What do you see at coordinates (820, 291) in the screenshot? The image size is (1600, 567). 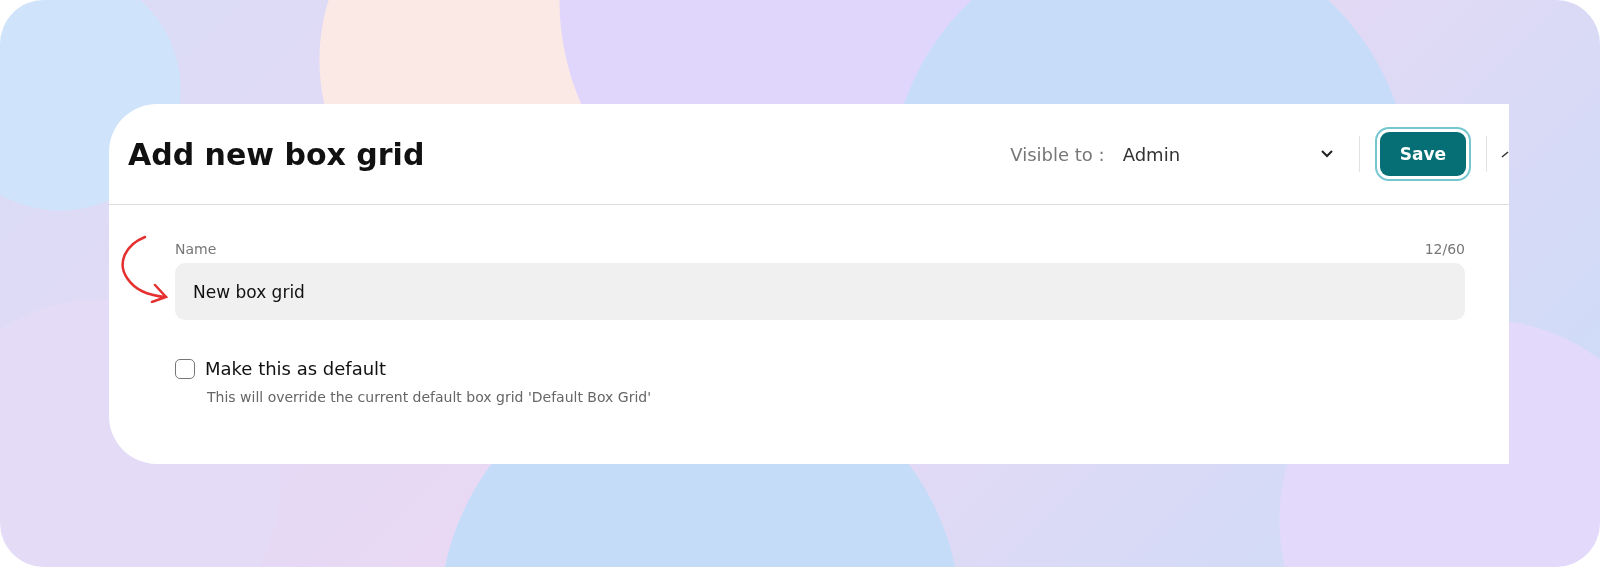 I see `name-input: New box grid` at bounding box center [820, 291].